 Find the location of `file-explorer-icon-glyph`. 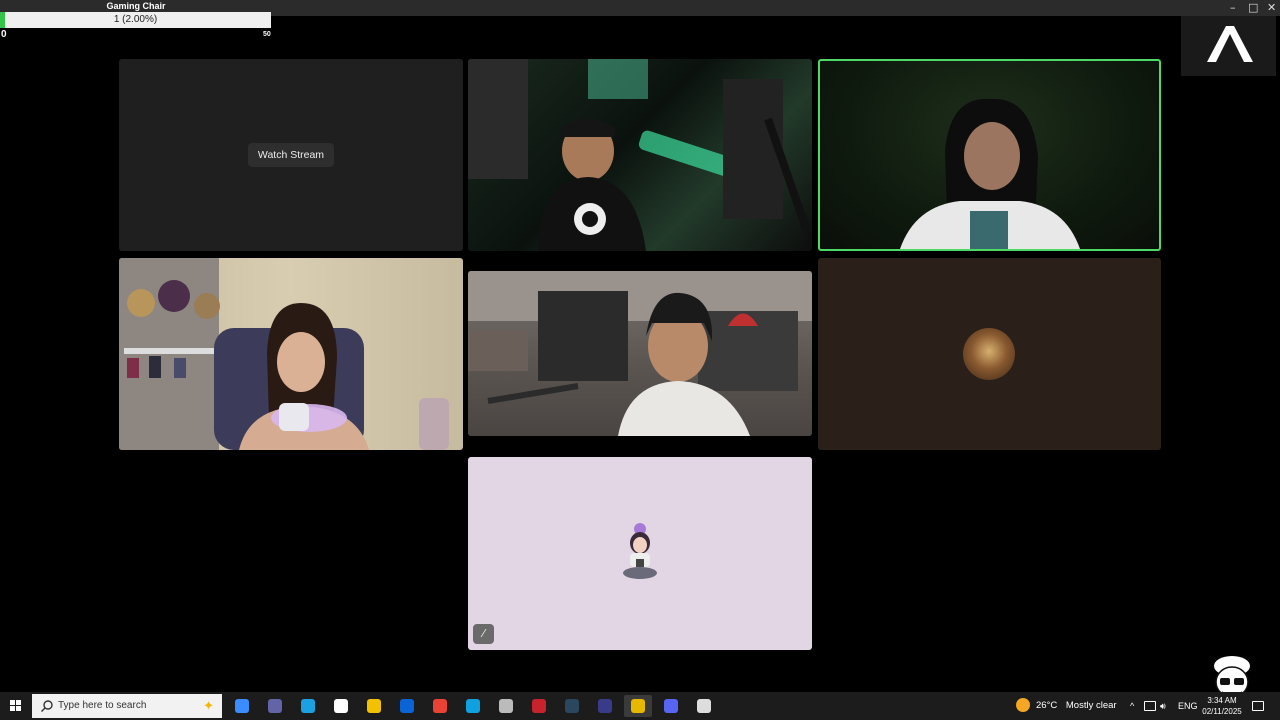

file-explorer-icon-glyph is located at coordinates (374, 706).